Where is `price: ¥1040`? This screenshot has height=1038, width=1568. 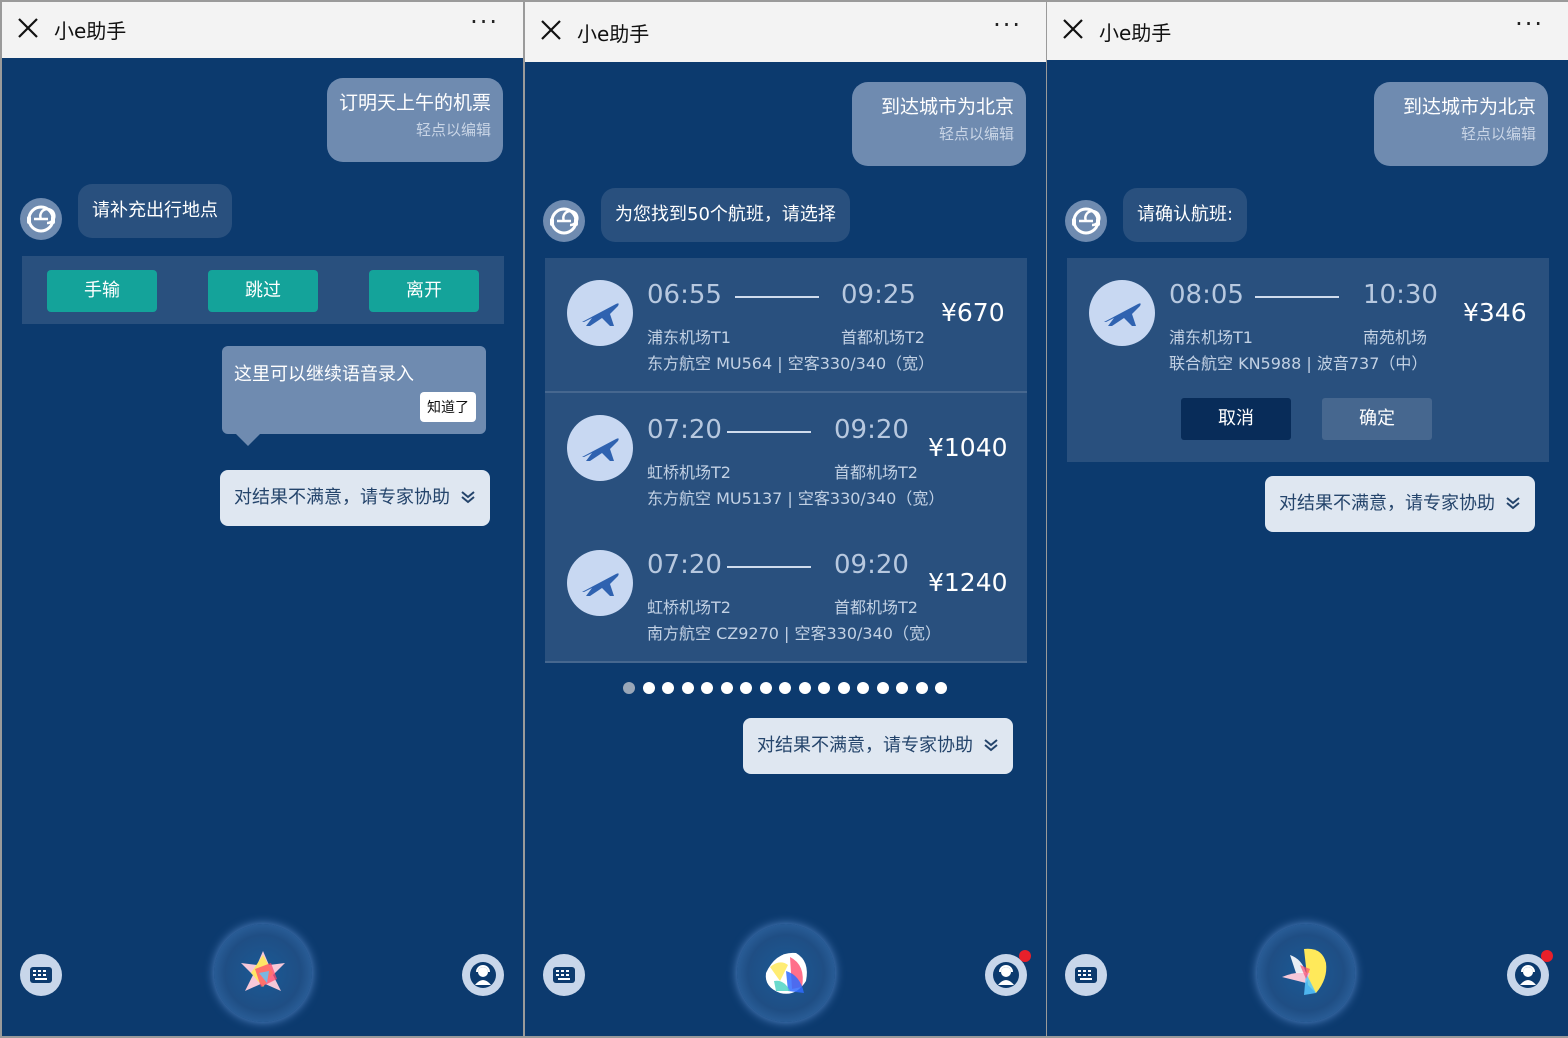 price: ¥1040 is located at coordinates (968, 447).